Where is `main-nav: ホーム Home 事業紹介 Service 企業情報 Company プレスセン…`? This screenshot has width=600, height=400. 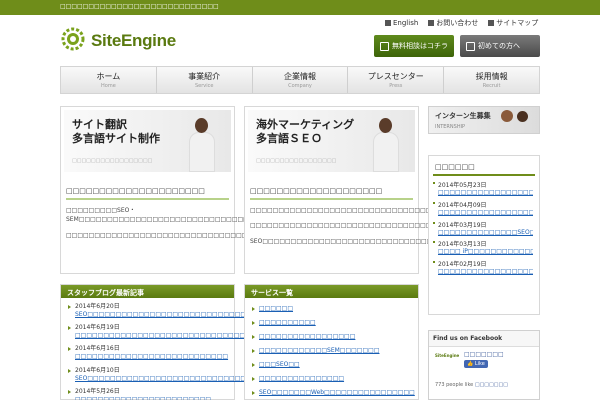
main-nav: ホーム Home 事業紹介 Service 企業情報 Company プレスセン… is located at coordinates (300, 80).